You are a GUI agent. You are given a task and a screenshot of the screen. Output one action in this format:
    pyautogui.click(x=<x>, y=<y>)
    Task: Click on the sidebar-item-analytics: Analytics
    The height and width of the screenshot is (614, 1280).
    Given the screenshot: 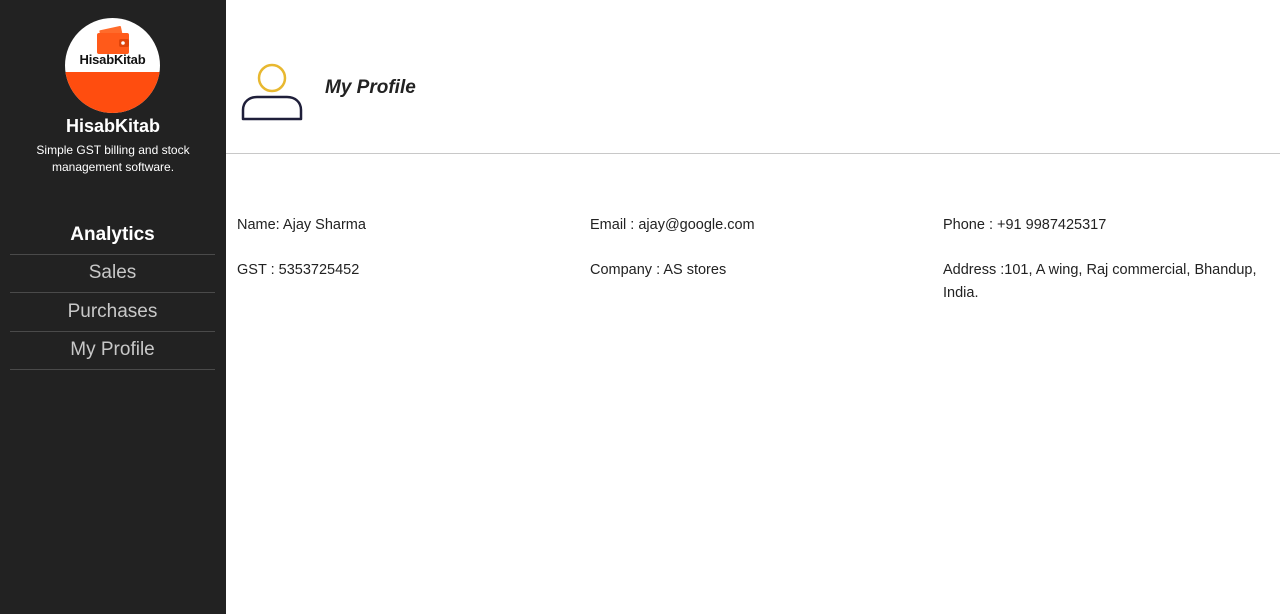 What is the action you would take?
    pyautogui.click(x=112, y=235)
    